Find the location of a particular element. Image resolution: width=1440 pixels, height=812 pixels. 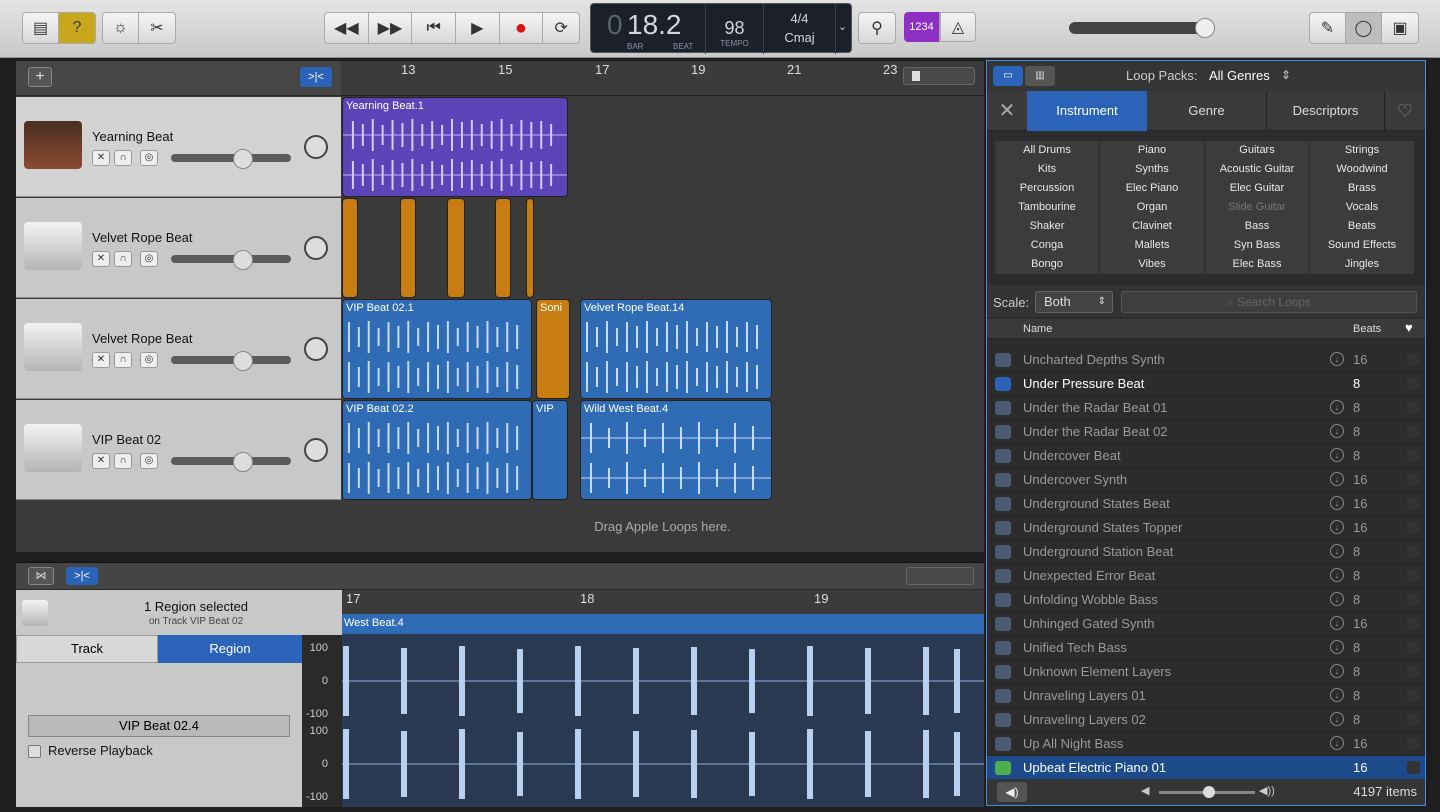

rewind-icon: ◀◀ is located at coordinates (347, 28).